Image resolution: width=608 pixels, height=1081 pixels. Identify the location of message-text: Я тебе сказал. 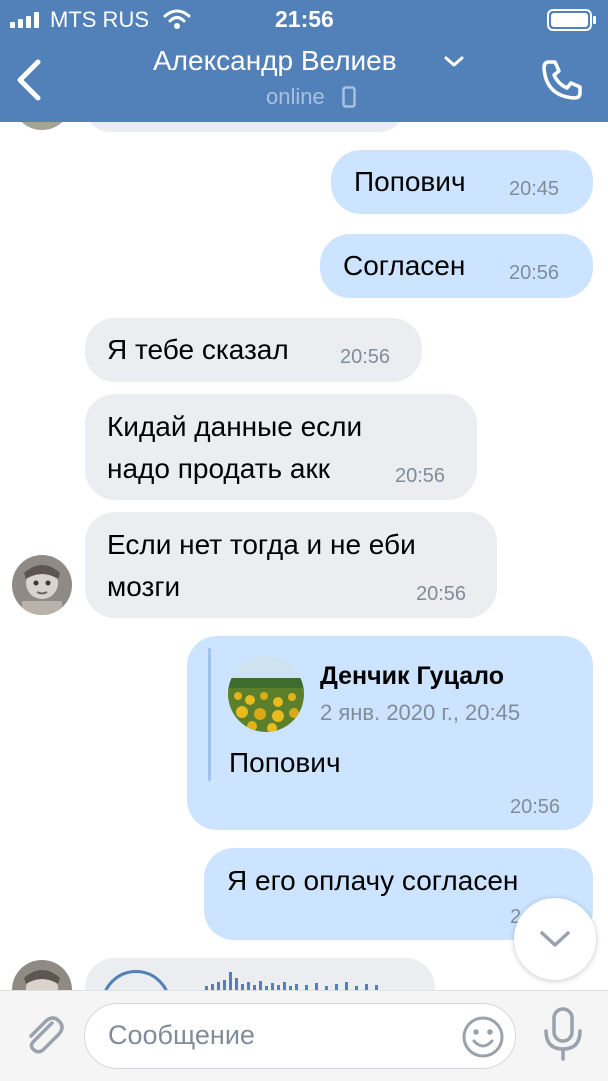
(198, 349).